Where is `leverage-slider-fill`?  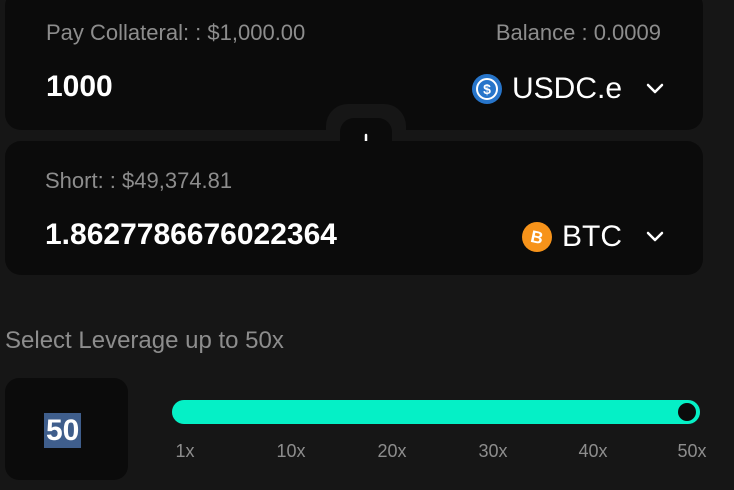
leverage-slider-fill is located at coordinates (436, 412).